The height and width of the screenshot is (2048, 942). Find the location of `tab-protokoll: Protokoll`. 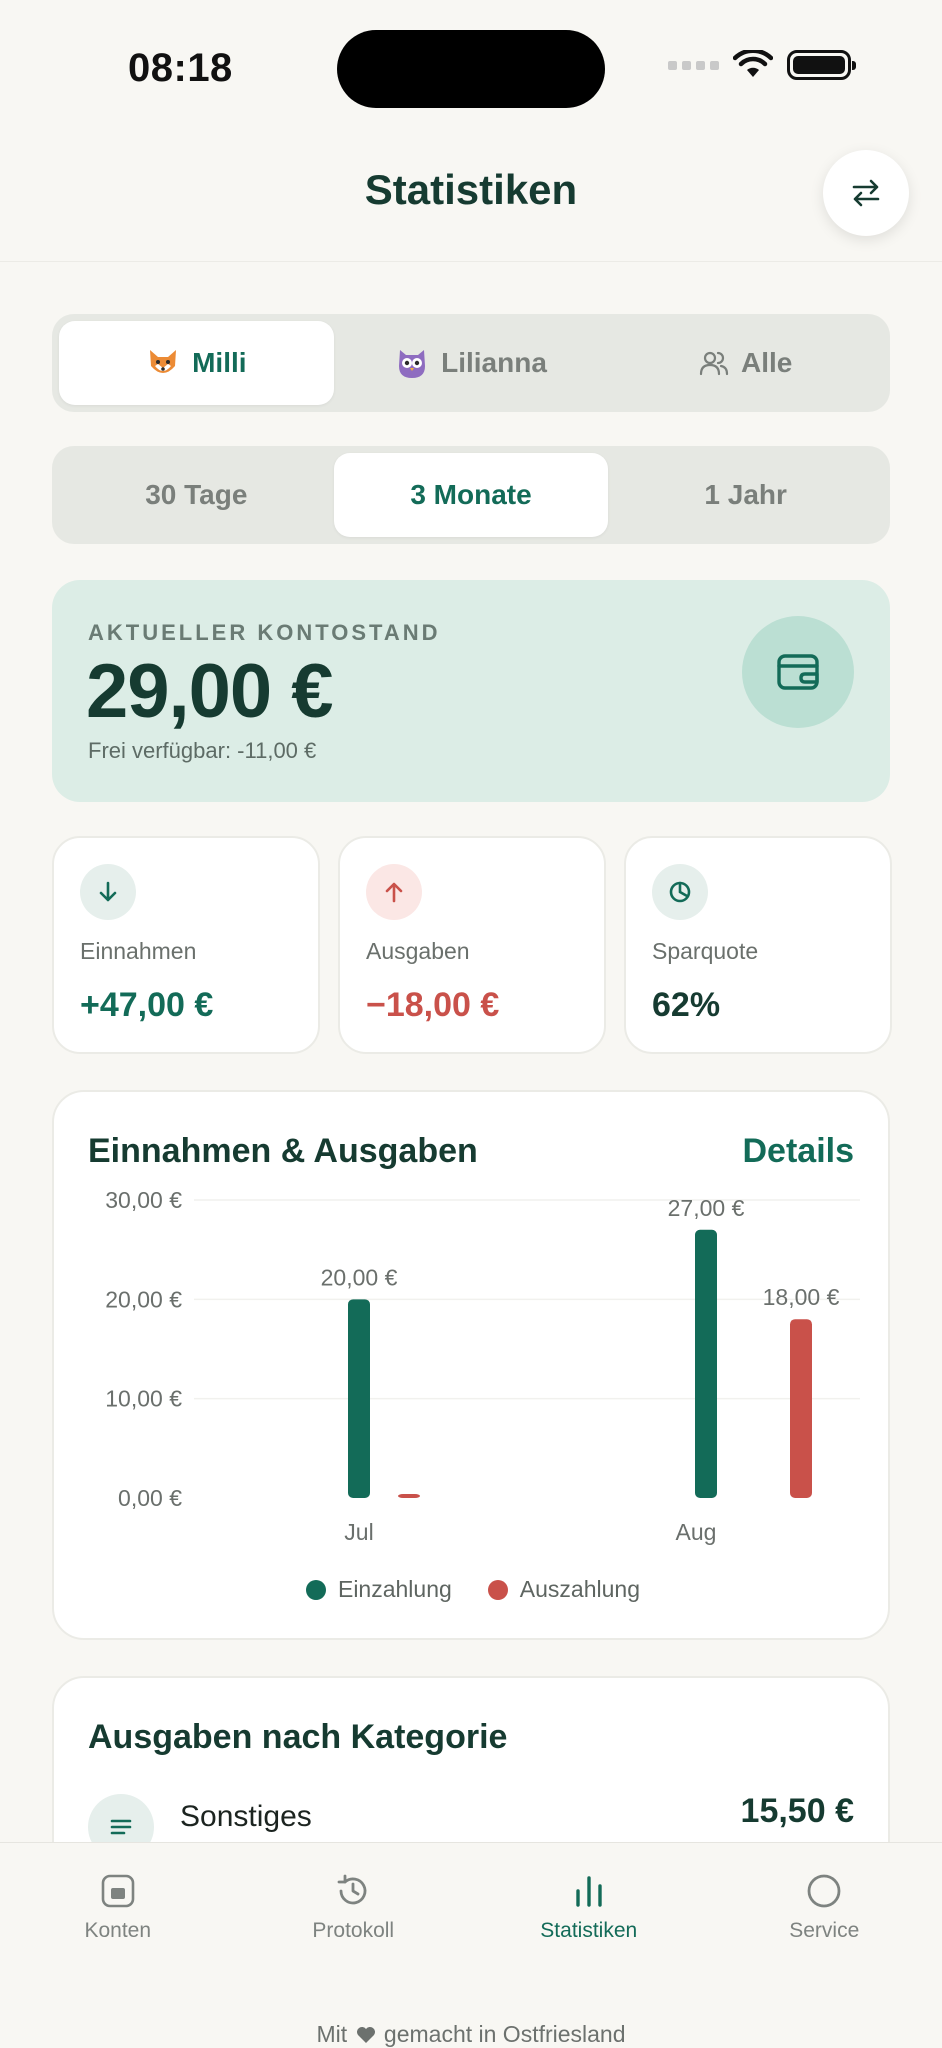

tab-protokoll: Protokoll is located at coordinates (354, 1902).